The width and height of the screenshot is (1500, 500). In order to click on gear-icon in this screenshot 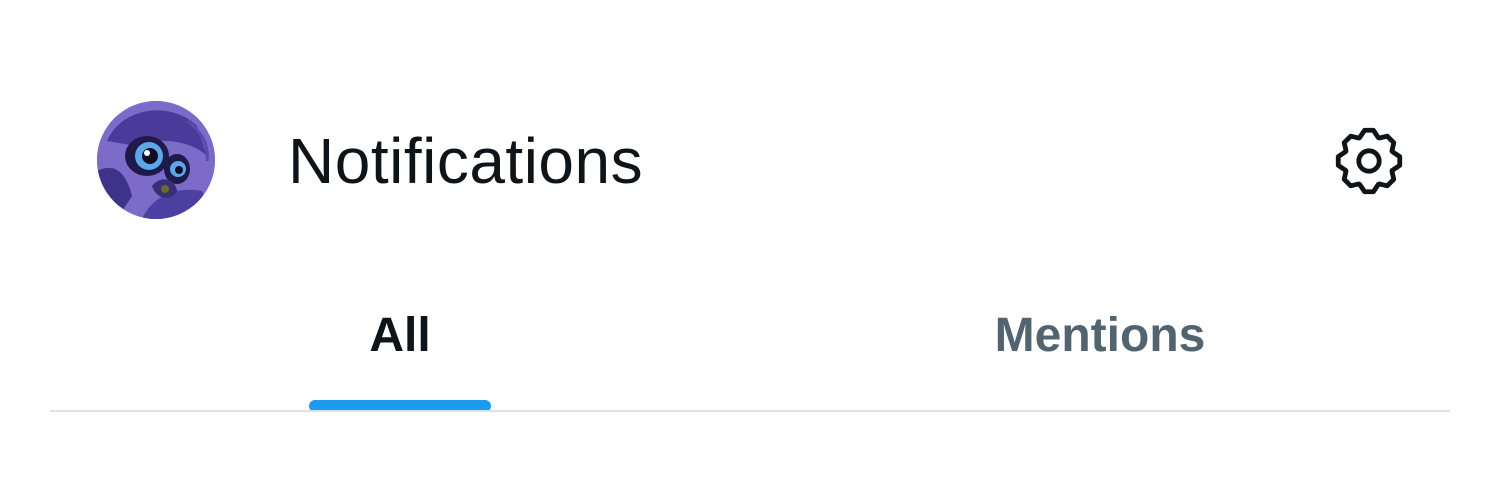, I will do `click(1369, 161)`.